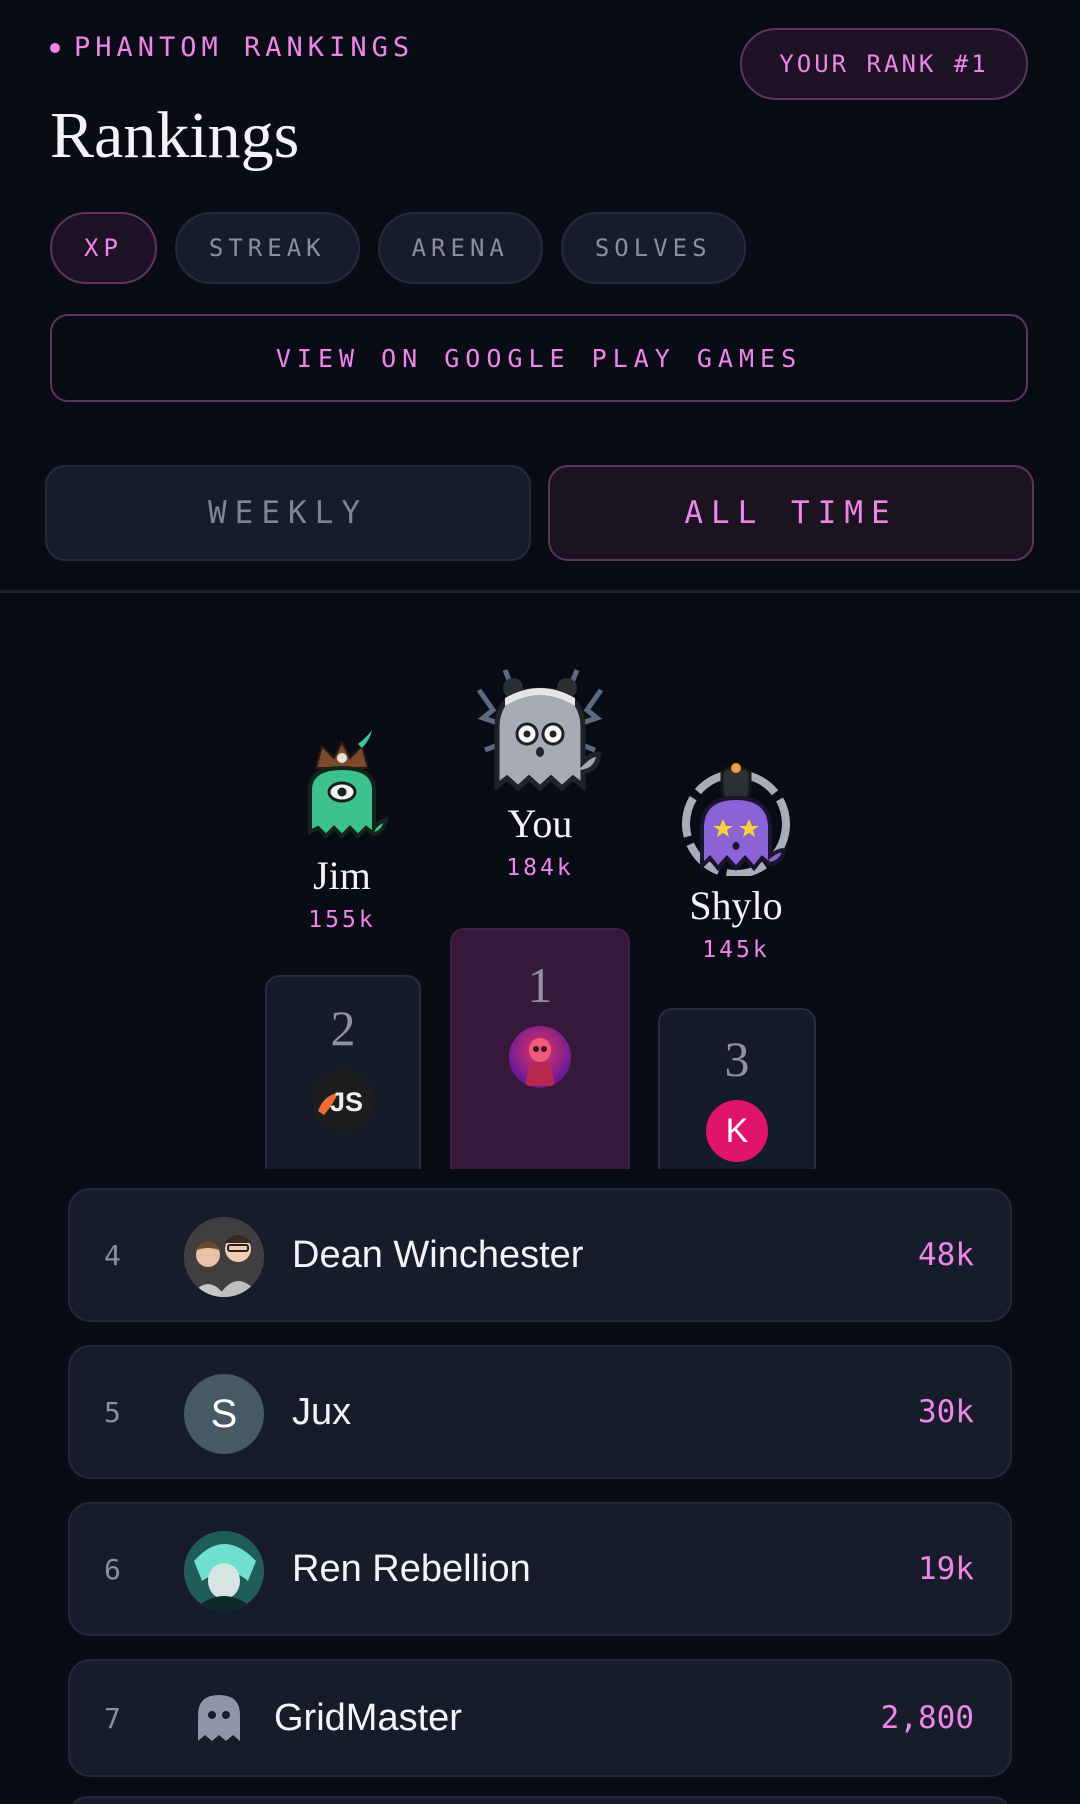 This screenshot has width=1080, height=1804. I want to click on pedestal-second-rank: 2, so click(343, 1028).